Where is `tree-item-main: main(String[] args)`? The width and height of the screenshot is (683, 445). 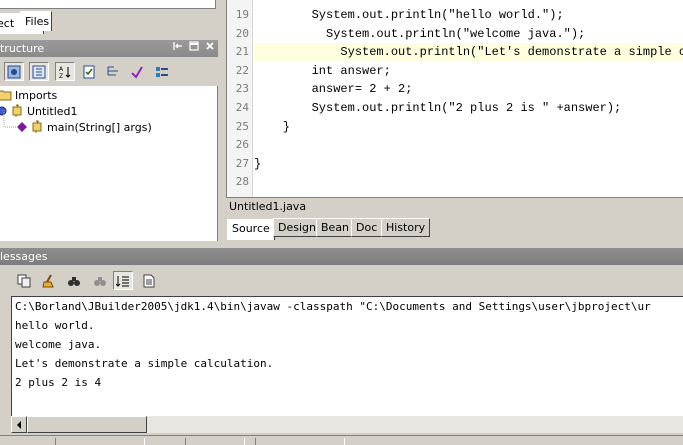 tree-item-main: main(String[] args) is located at coordinates (84, 127).